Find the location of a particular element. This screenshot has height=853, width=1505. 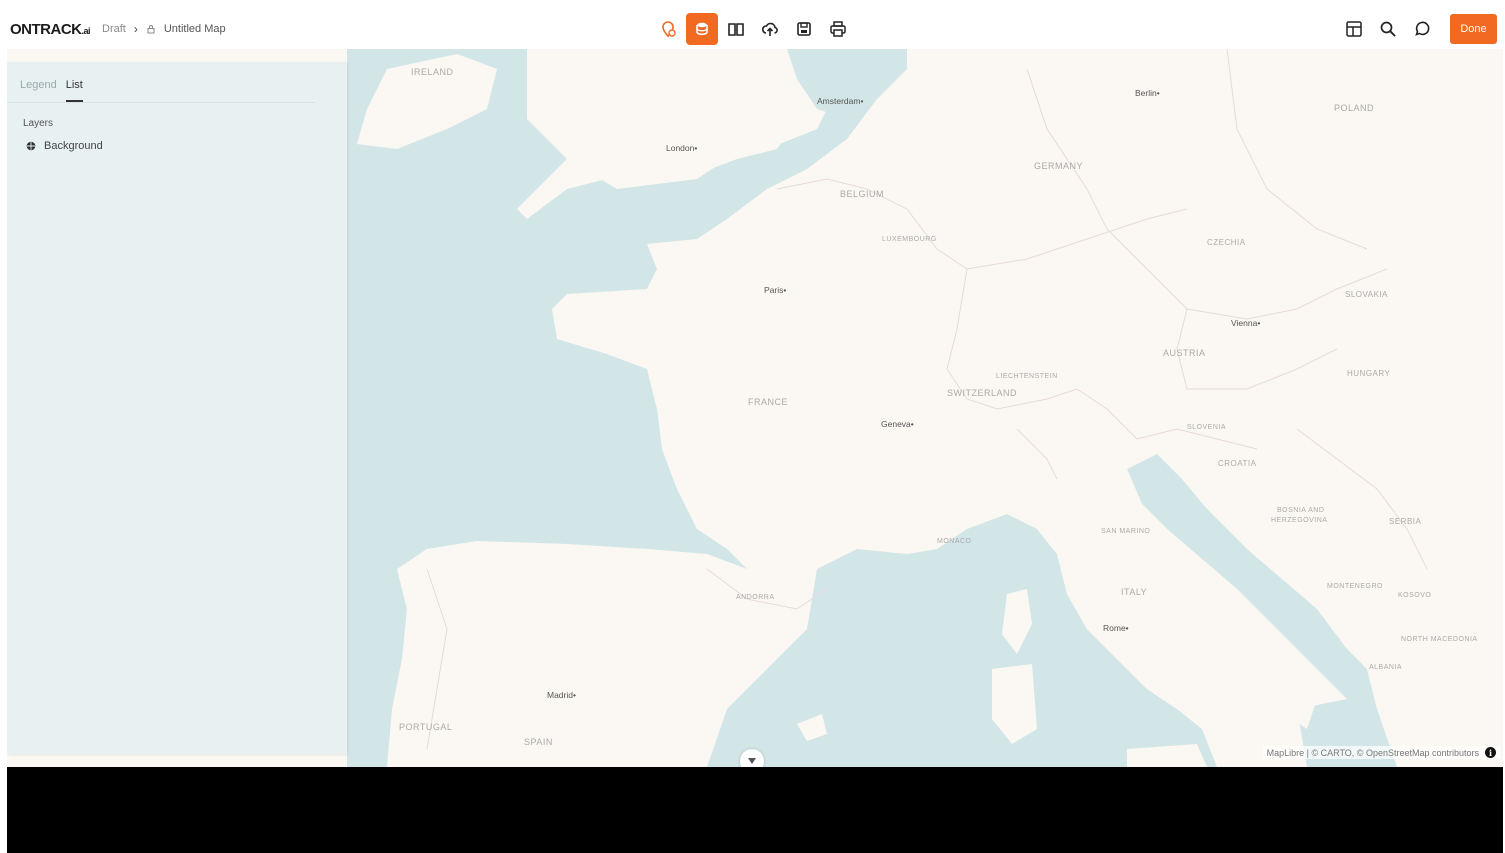

print-icon is located at coordinates (838, 29).